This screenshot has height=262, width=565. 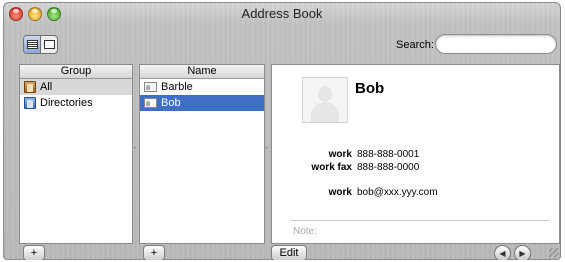 What do you see at coordinates (415, 45) in the screenshot?
I see `search-label: Search:` at bounding box center [415, 45].